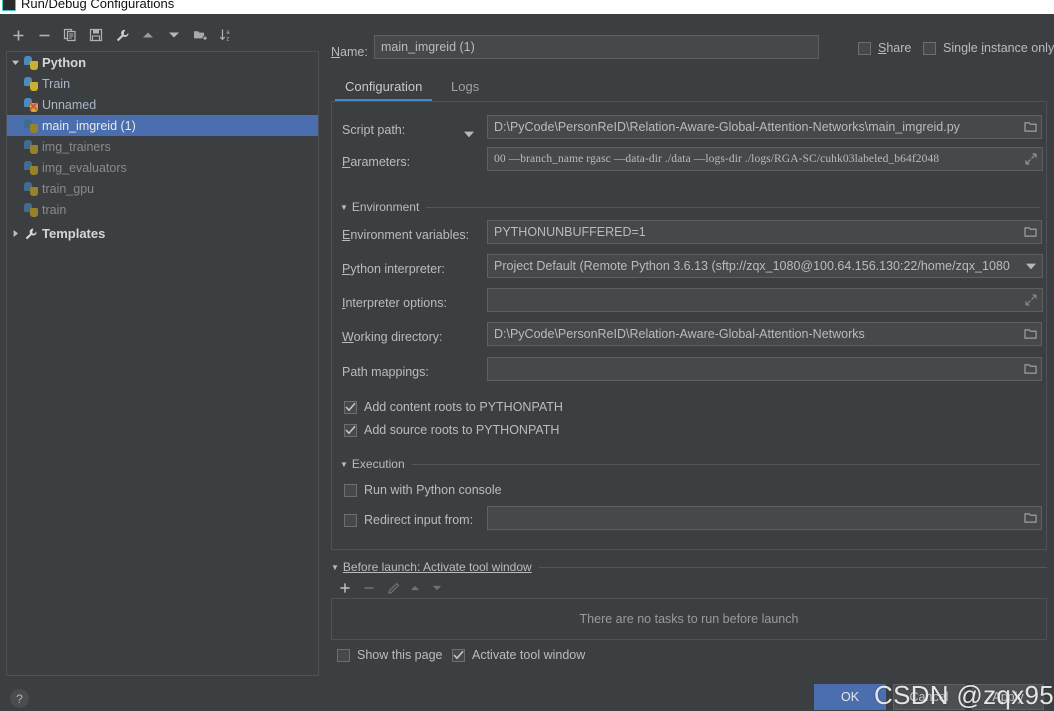  What do you see at coordinates (469, 134) in the screenshot?
I see `script-path-dropdown-icon` at bounding box center [469, 134].